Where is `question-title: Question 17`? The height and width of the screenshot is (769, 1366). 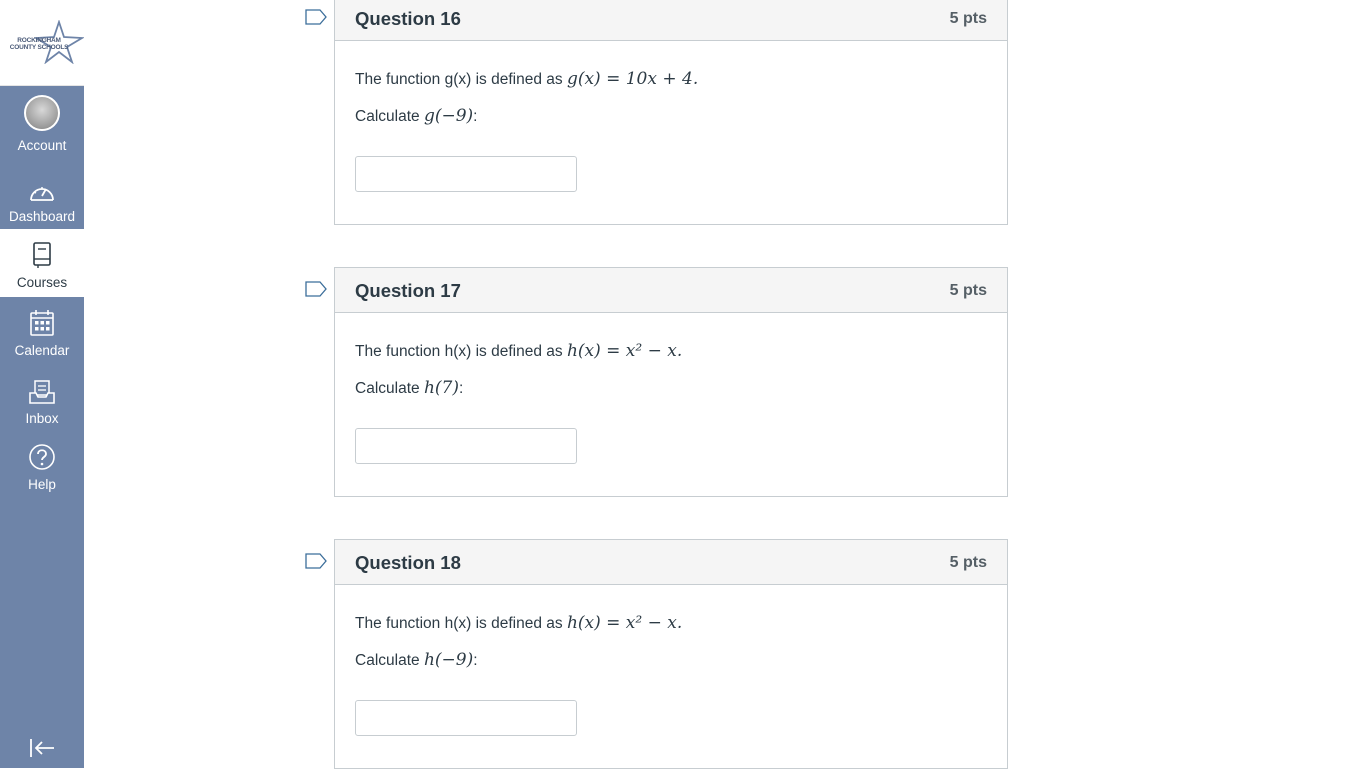
question-title: Question 17 is located at coordinates (408, 290).